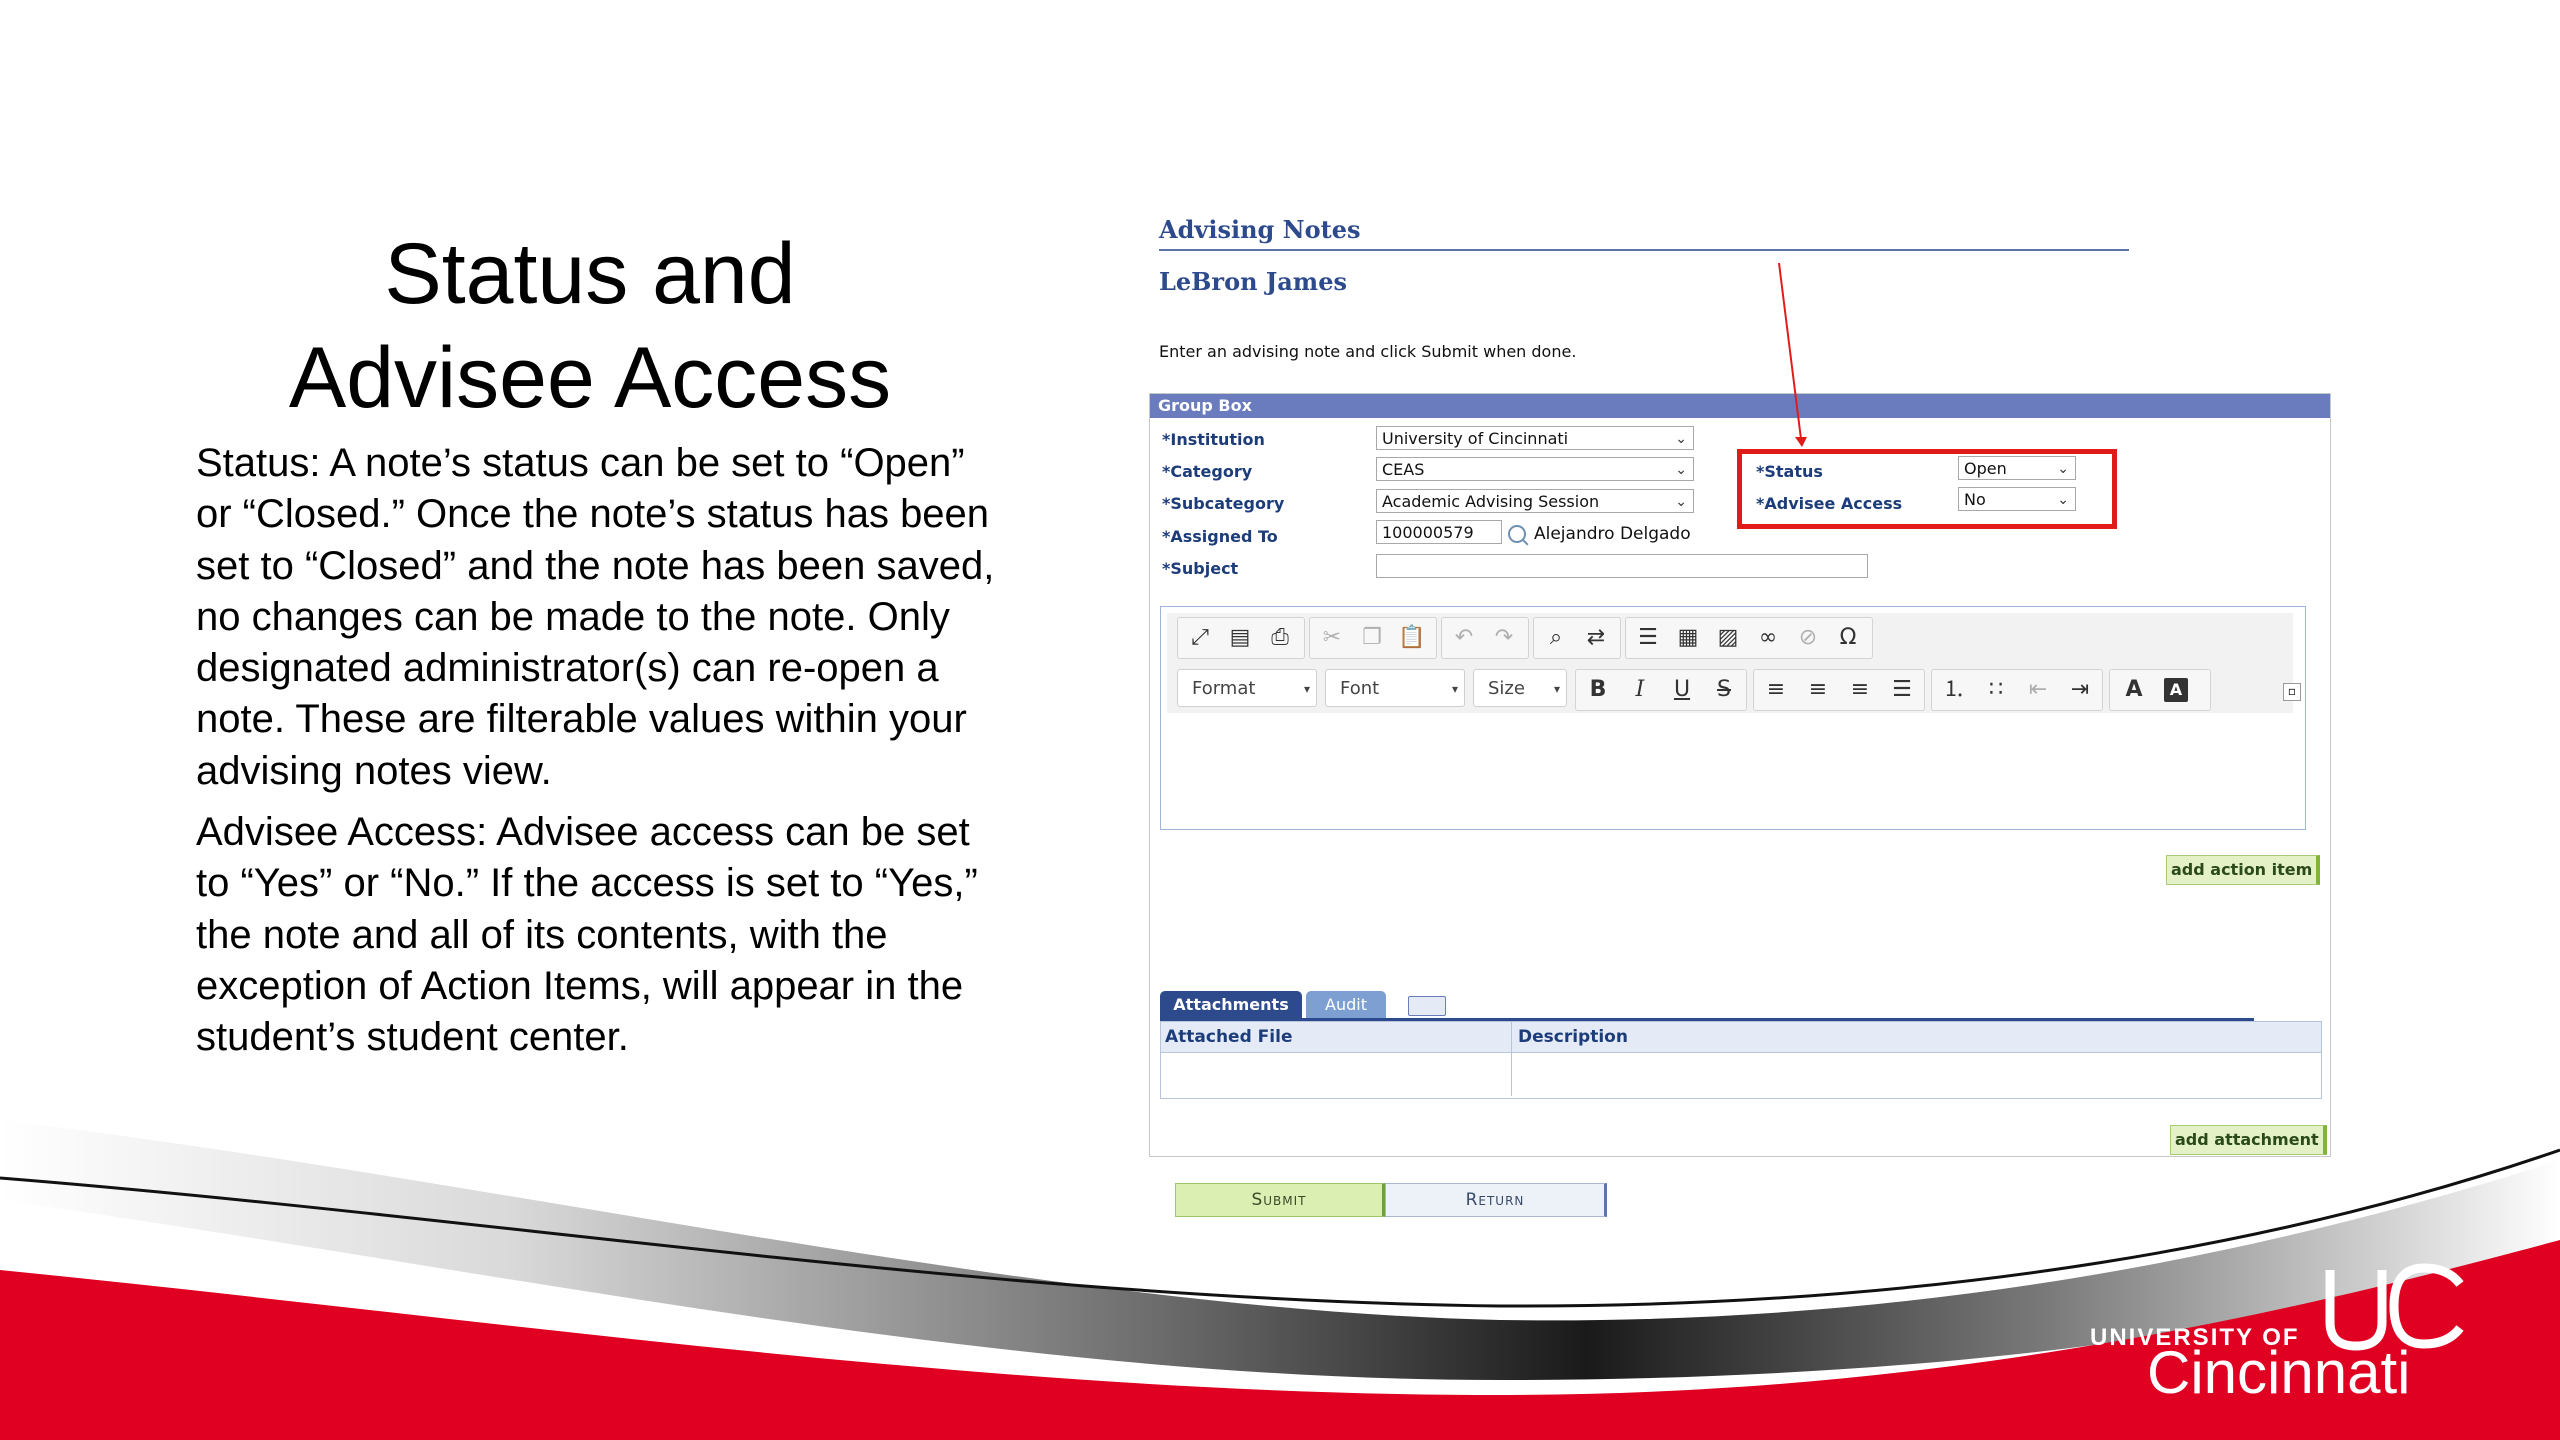 The image size is (2560, 1440). What do you see at coordinates (1280, 638) in the screenshot?
I see `print-icon: ⎙` at bounding box center [1280, 638].